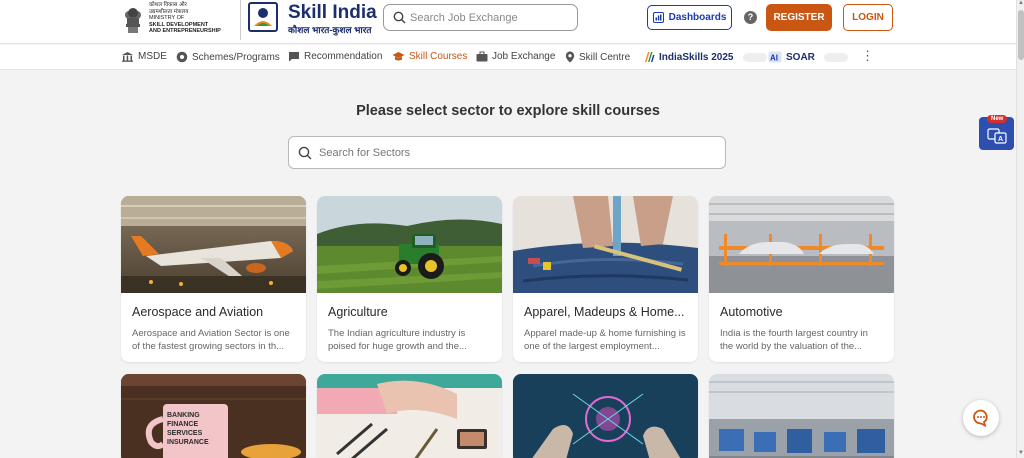 This screenshot has height=458, width=1024. What do you see at coordinates (801, 244) in the screenshot?
I see `automotive-image` at bounding box center [801, 244].